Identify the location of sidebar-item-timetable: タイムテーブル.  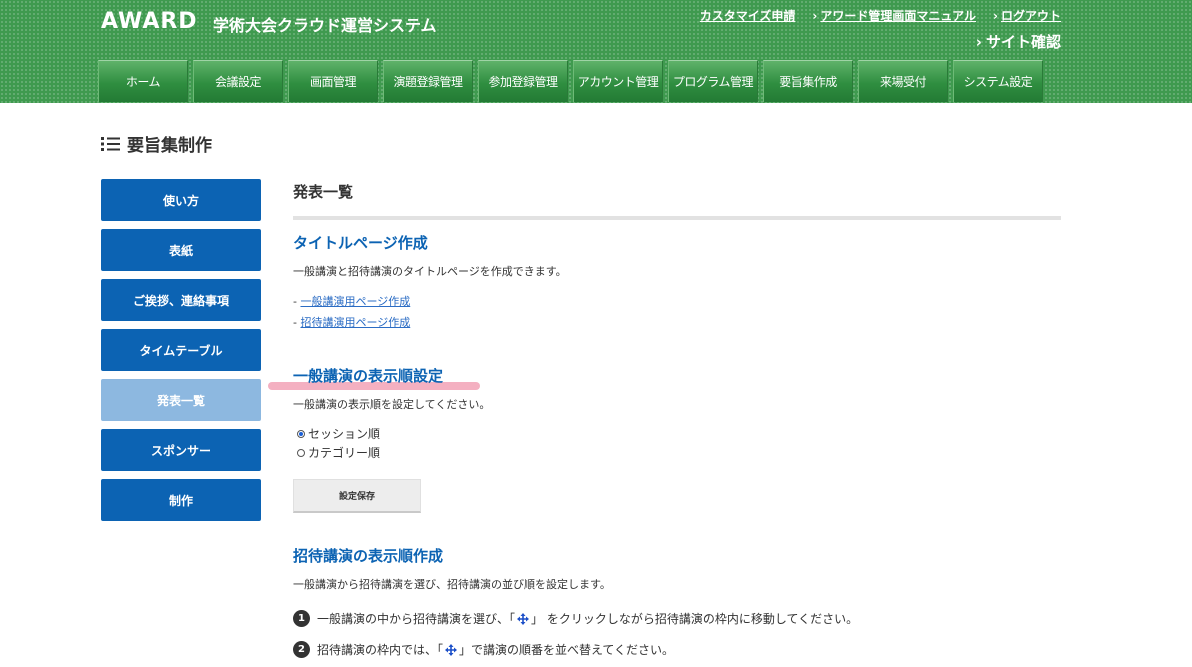
(181, 350).